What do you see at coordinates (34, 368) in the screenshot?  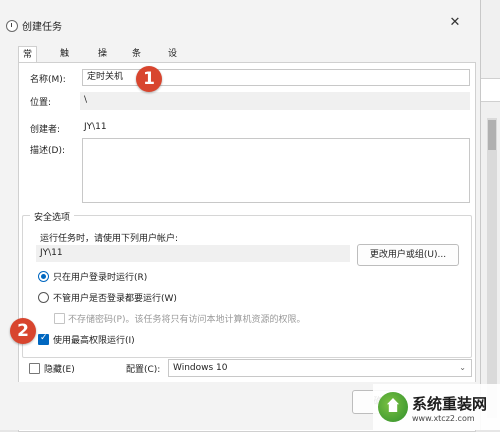 I see `hidden-checkbox` at bounding box center [34, 368].